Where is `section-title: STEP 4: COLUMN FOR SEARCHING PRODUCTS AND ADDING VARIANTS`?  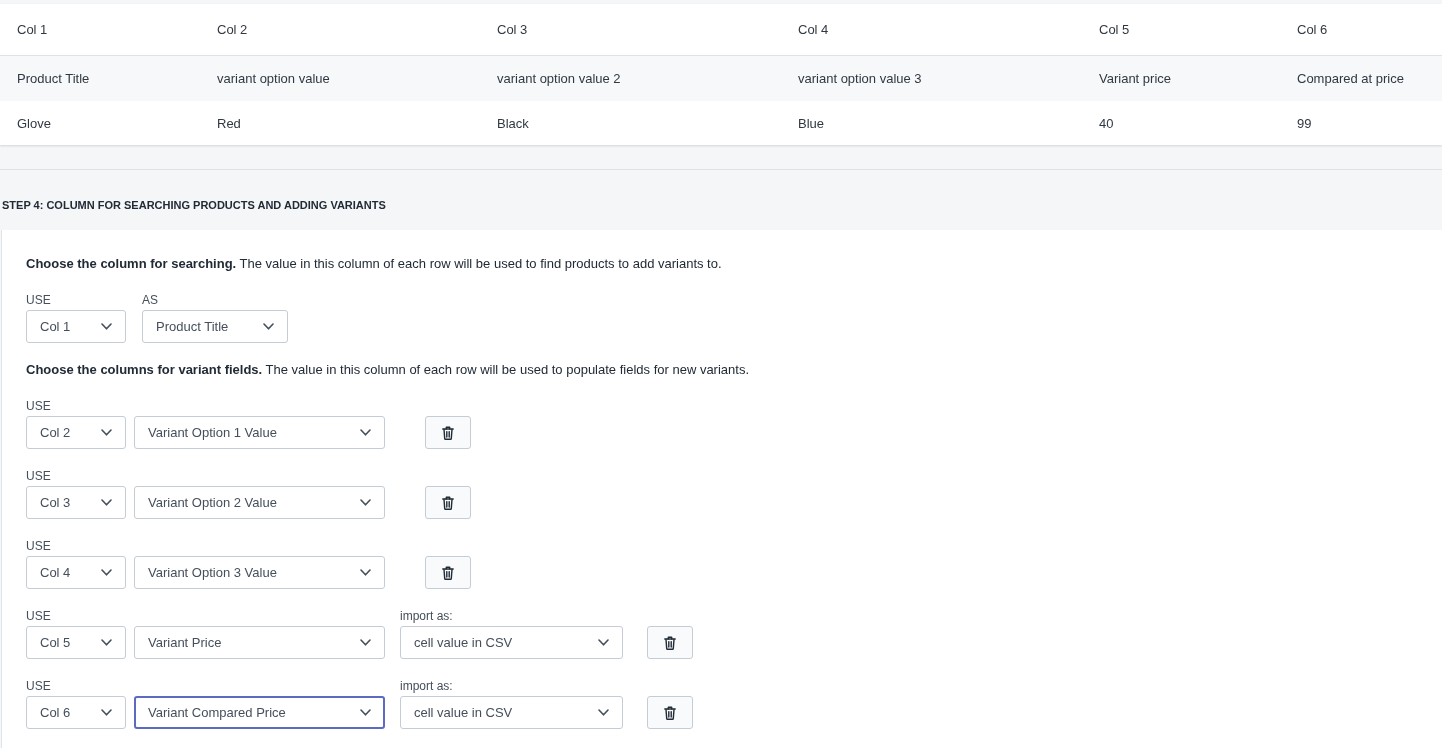
section-title: STEP 4: COLUMN FOR SEARCHING PRODUCTS AND ADDING VARIANTS is located at coordinates (194, 205).